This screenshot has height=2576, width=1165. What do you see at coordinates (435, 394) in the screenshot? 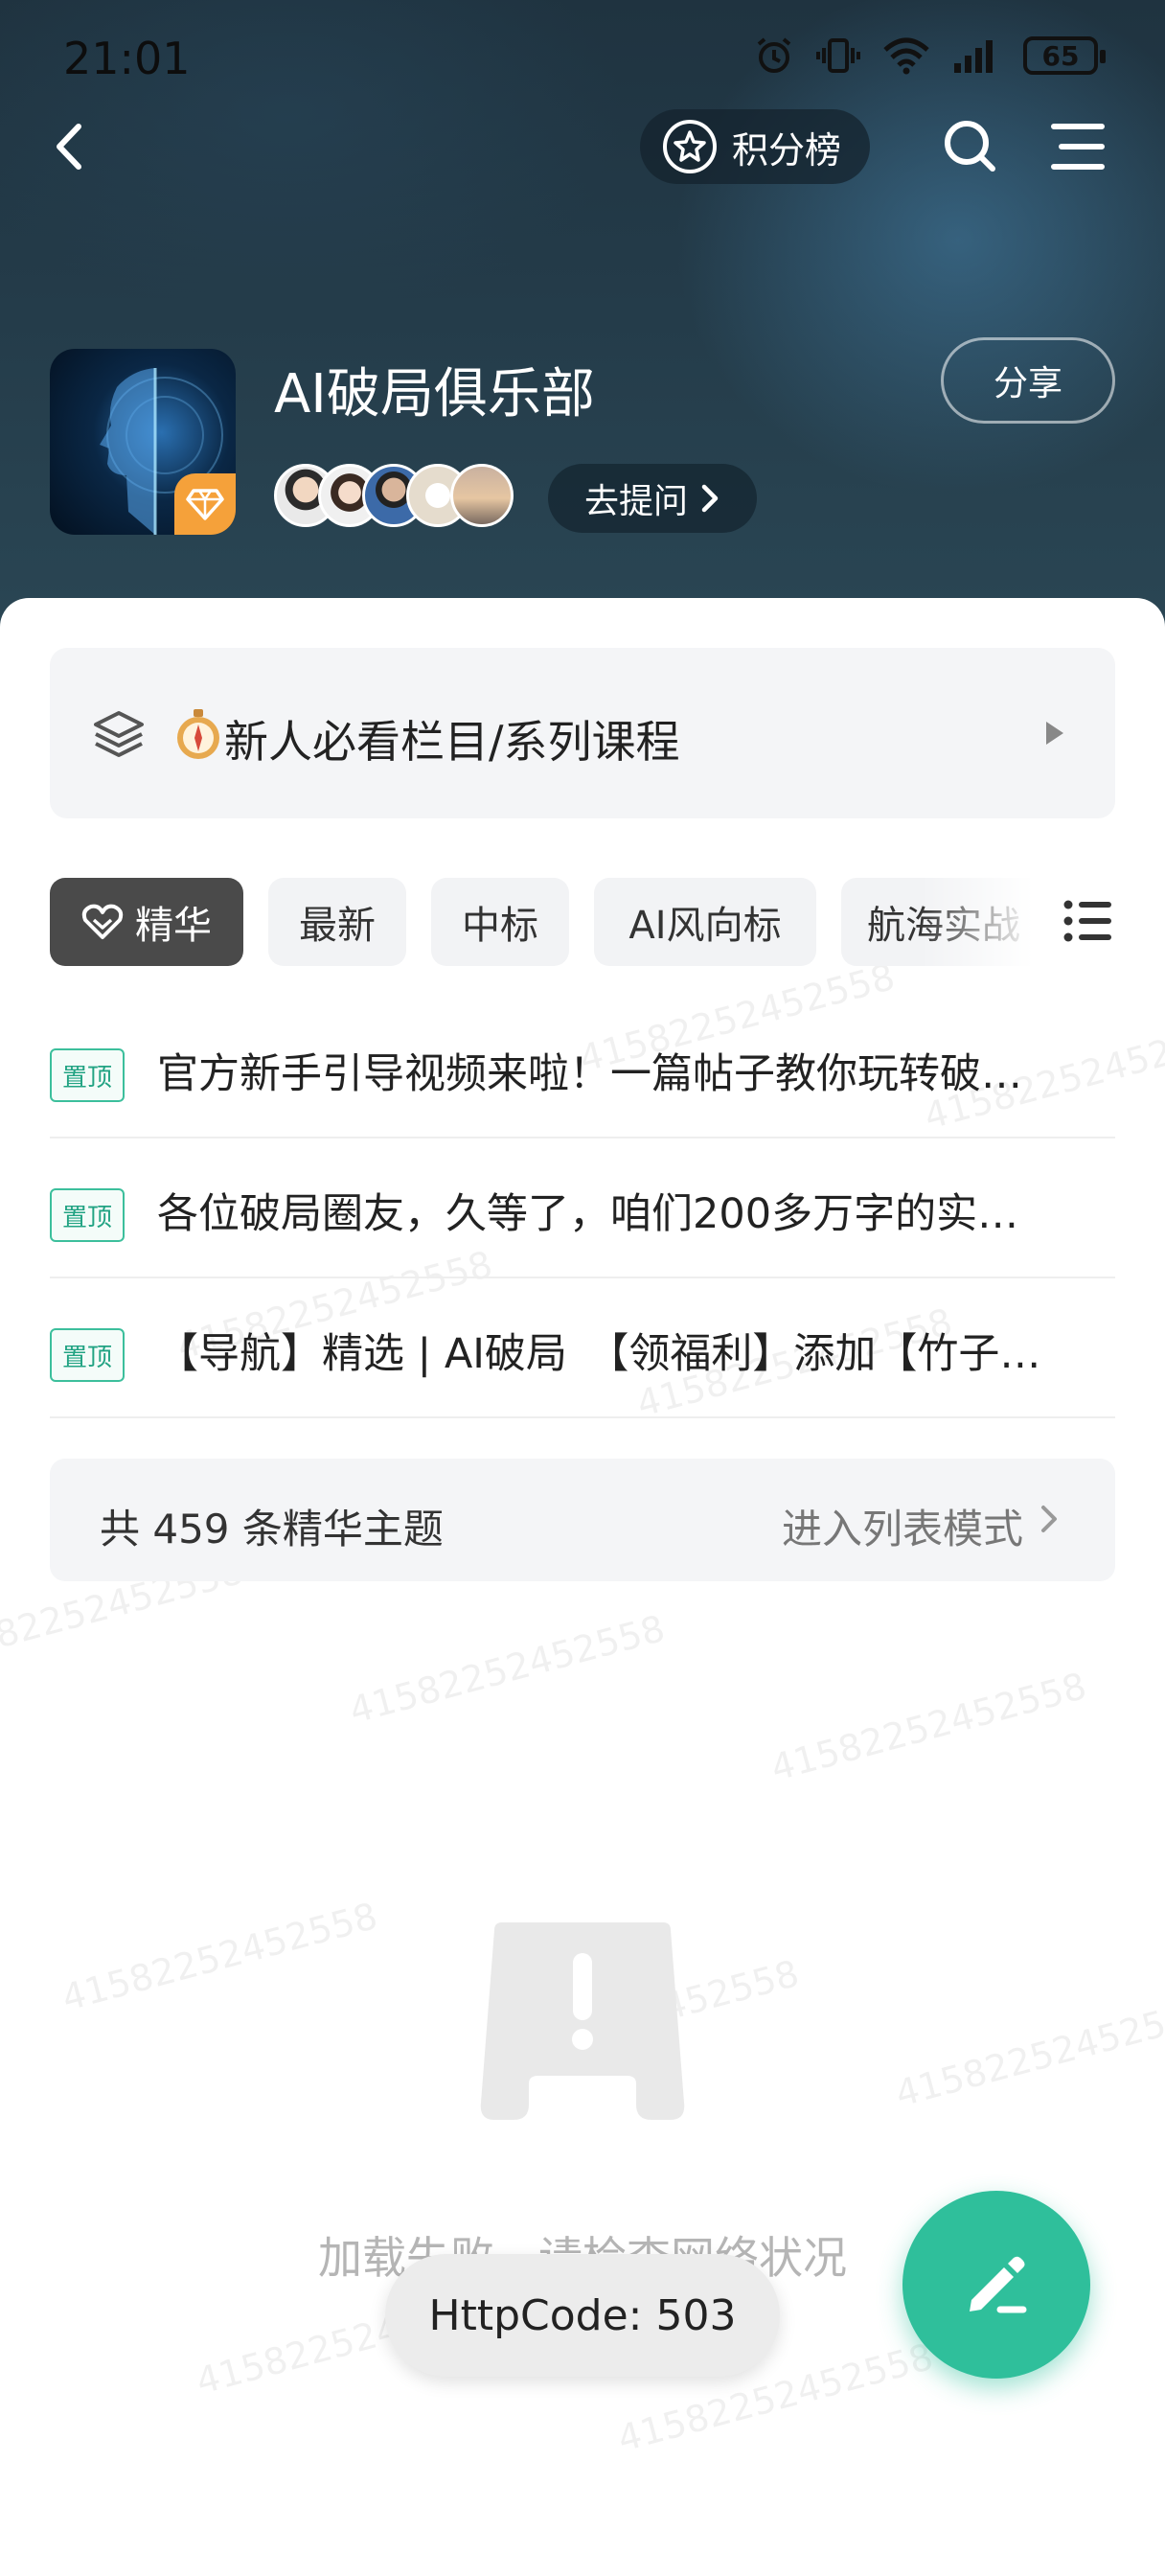
I see `club-name: AI破局俱乐部` at bounding box center [435, 394].